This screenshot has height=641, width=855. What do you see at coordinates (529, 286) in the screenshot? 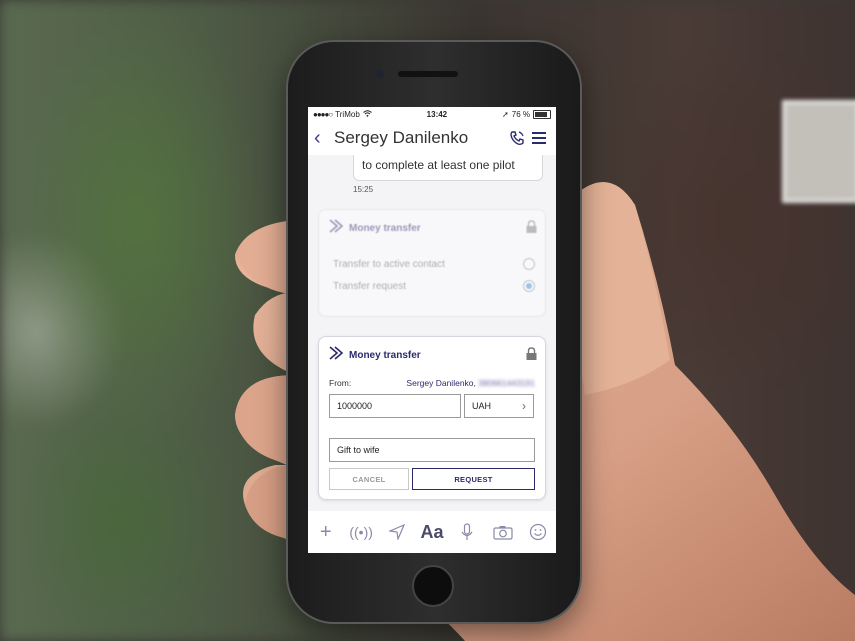
I see `radio-button-selected` at bounding box center [529, 286].